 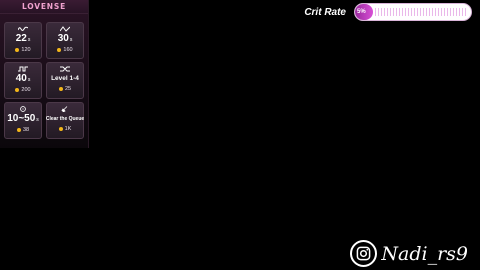 I want to click on crit-rate-bar: 5%, so click(x=413, y=12).